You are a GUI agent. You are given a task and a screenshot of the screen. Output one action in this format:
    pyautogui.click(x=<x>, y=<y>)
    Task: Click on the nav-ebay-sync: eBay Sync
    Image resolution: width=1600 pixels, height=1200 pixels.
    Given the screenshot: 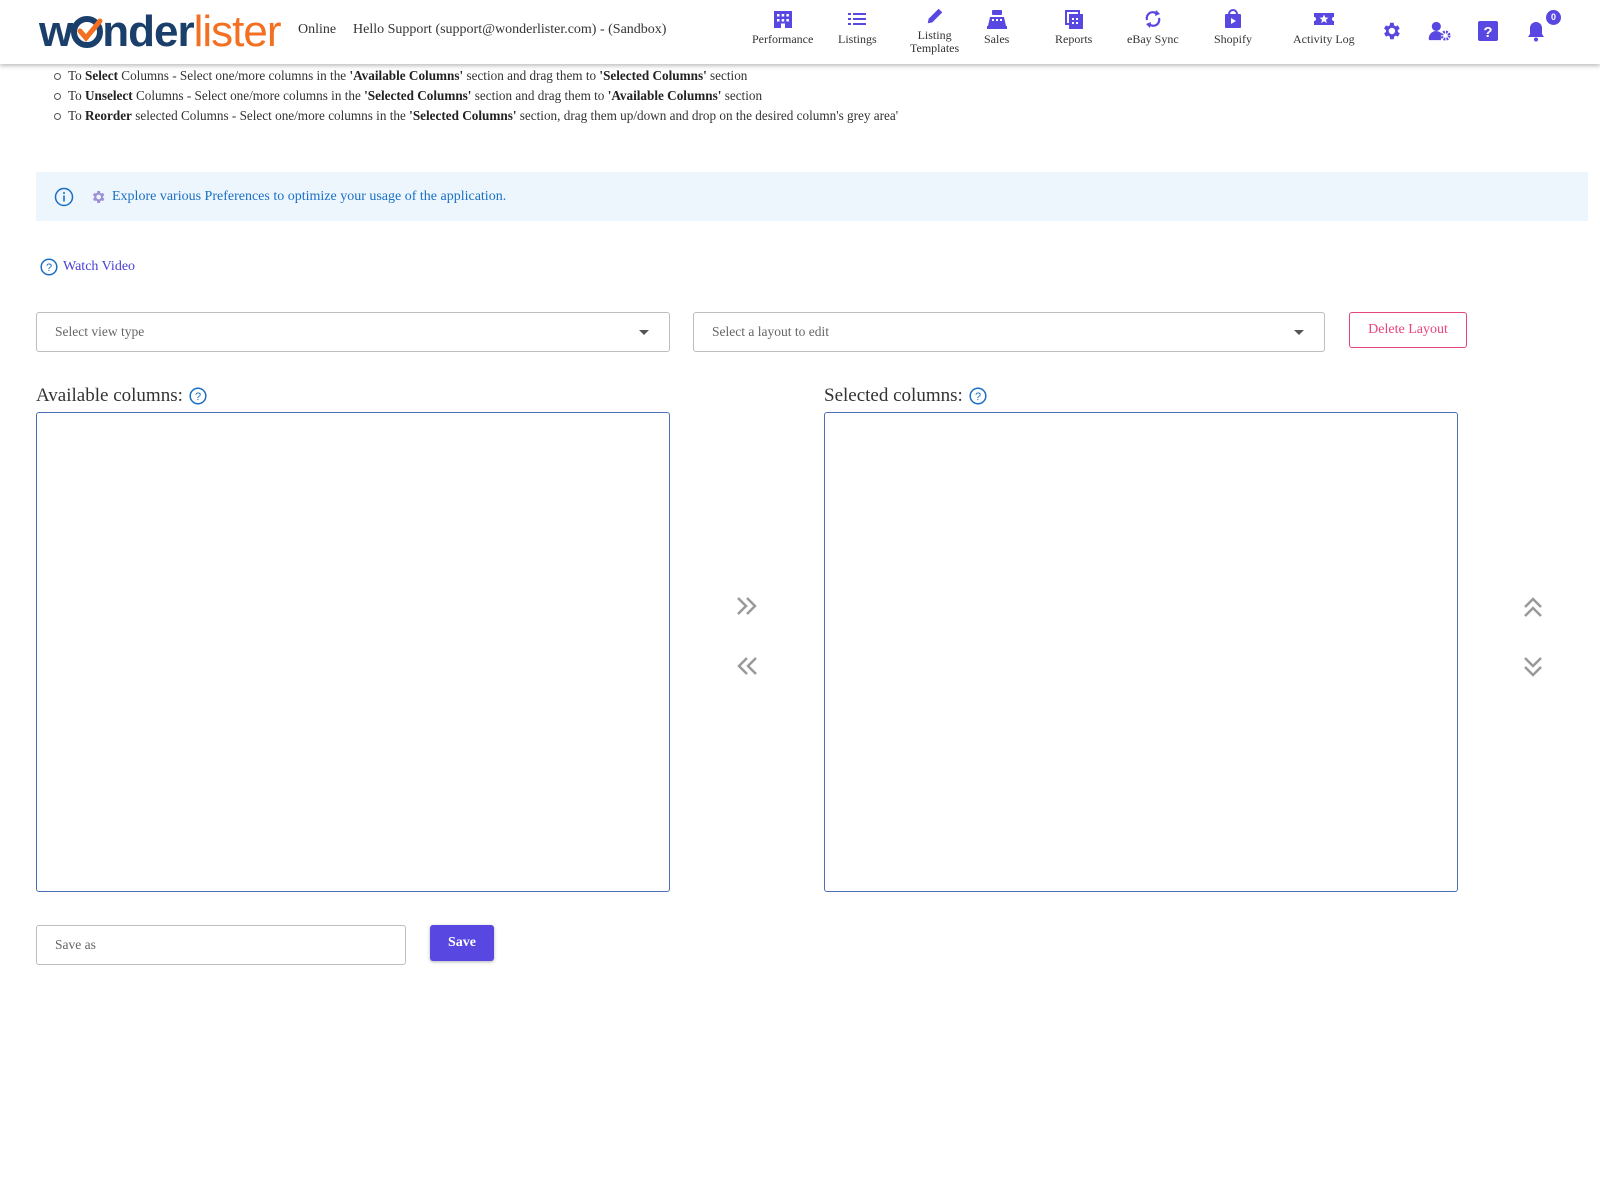 What is the action you would take?
    pyautogui.click(x=1153, y=27)
    